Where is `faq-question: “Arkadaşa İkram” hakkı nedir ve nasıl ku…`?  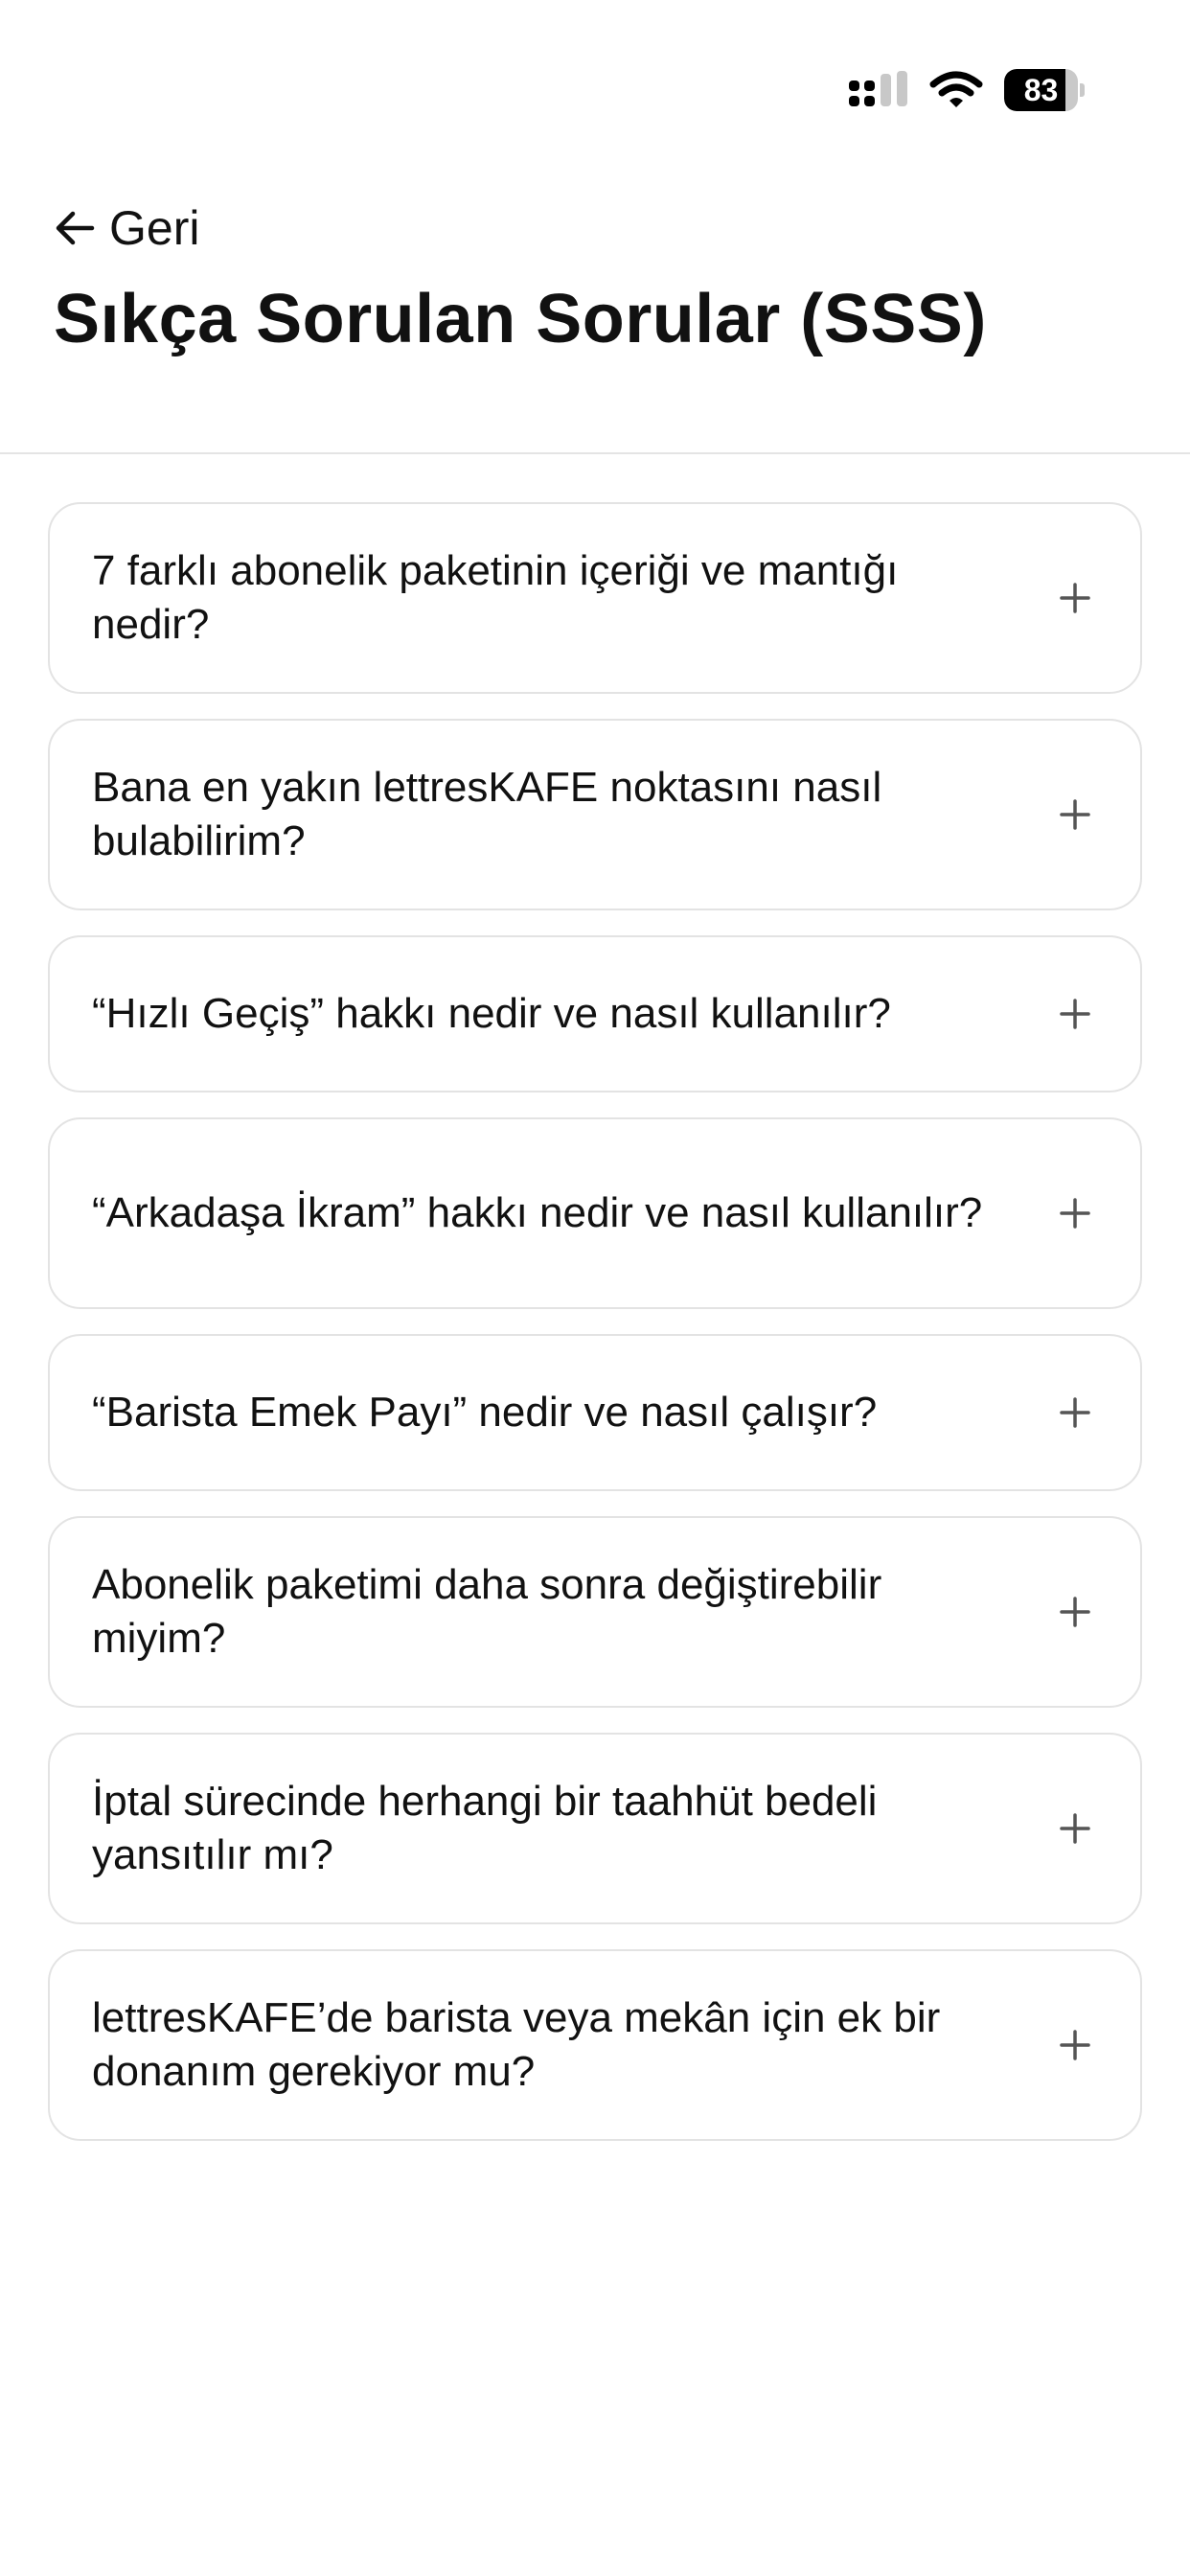
faq-question: “Arkadaşa İkram” hakkı nedir ve nasıl ku… is located at coordinates (538, 1212).